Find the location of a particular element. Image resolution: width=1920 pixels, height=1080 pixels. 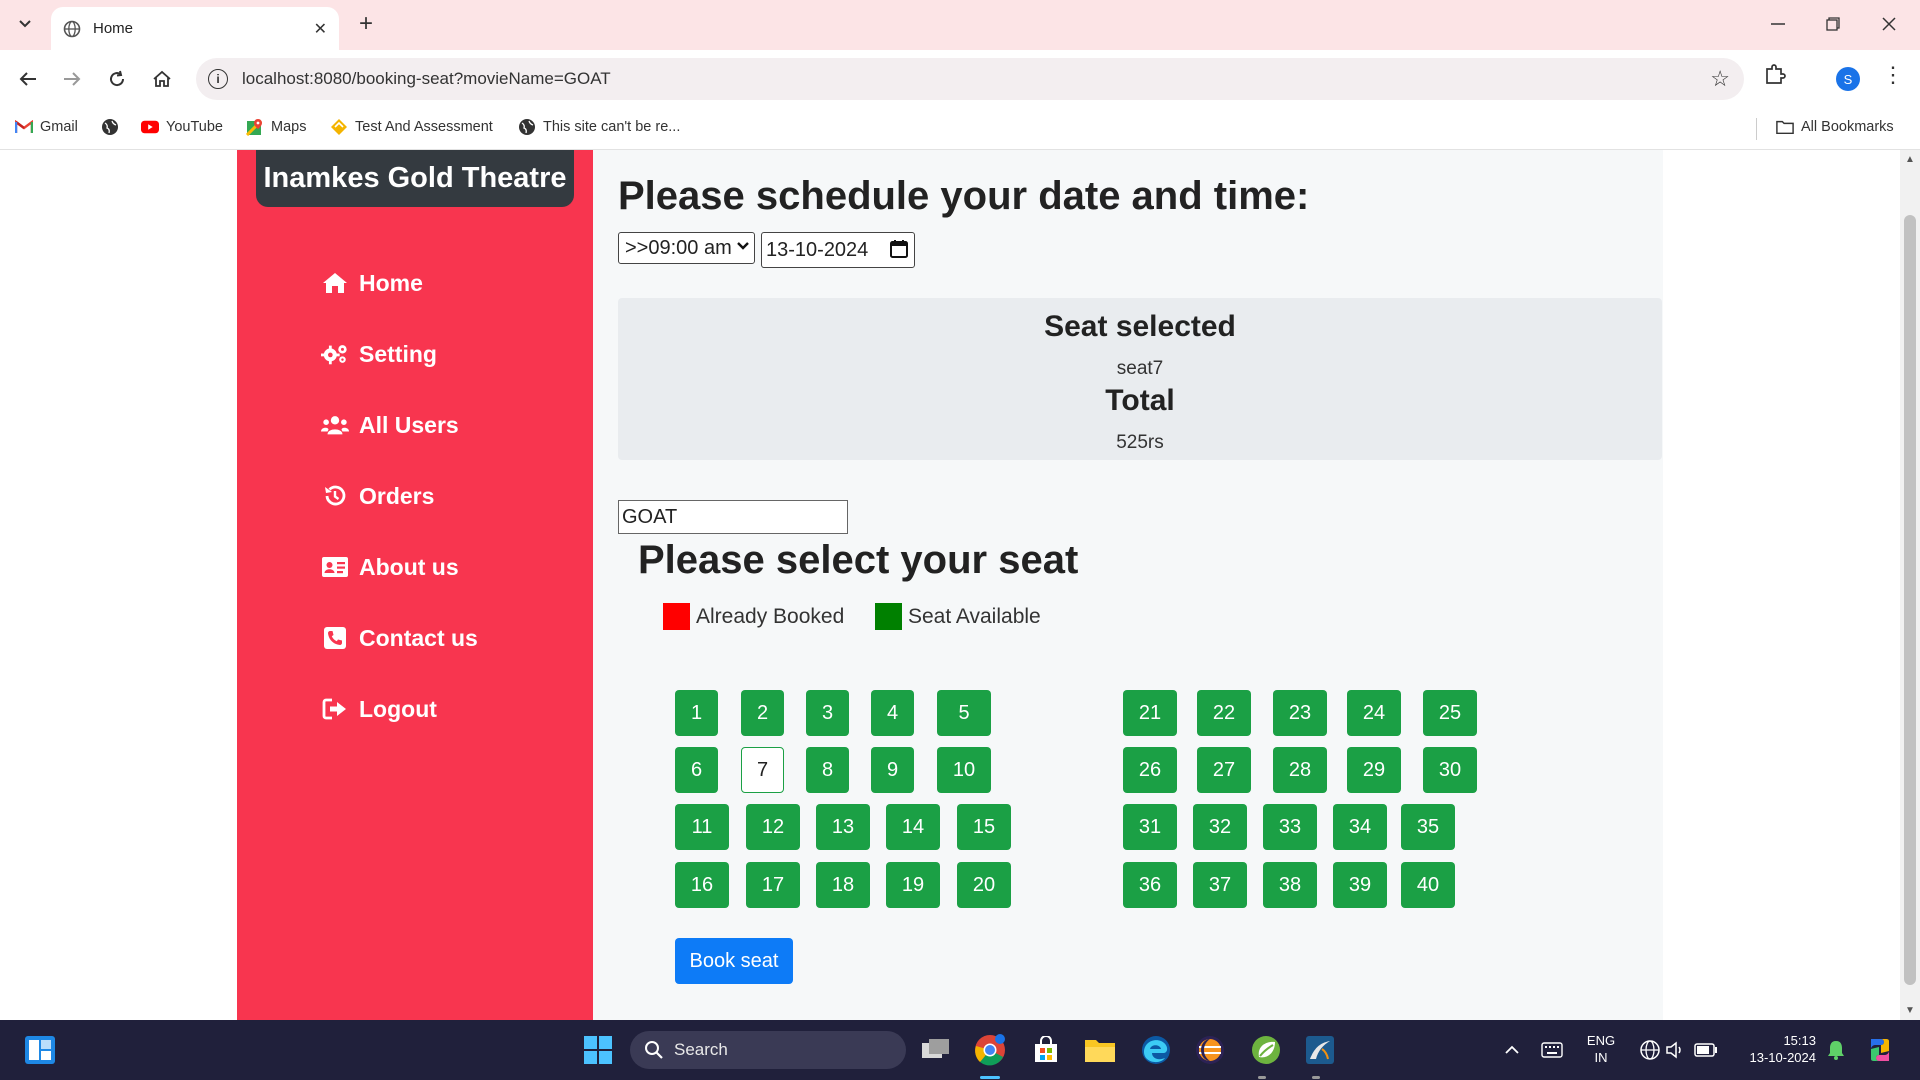

seat-39-button: 39 is located at coordinates (1360, 885).